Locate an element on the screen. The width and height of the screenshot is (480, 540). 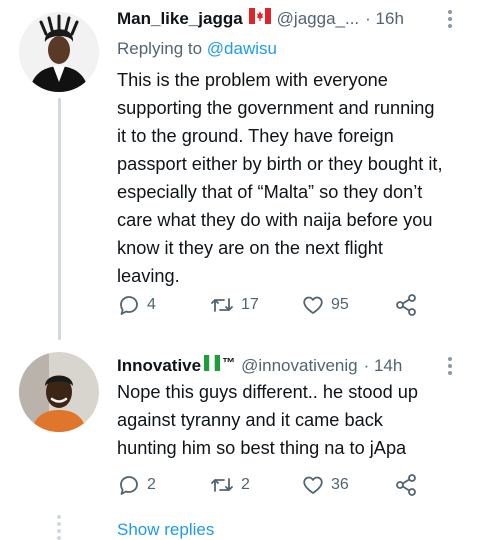
thread-dots is located at coordinates (59, 527).